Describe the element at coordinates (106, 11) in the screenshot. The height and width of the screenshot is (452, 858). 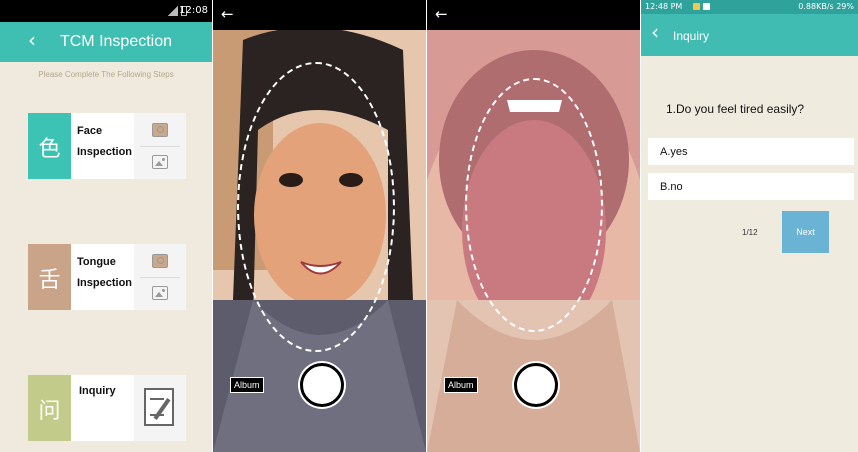
I see `status-bar: 12:08` at that location.